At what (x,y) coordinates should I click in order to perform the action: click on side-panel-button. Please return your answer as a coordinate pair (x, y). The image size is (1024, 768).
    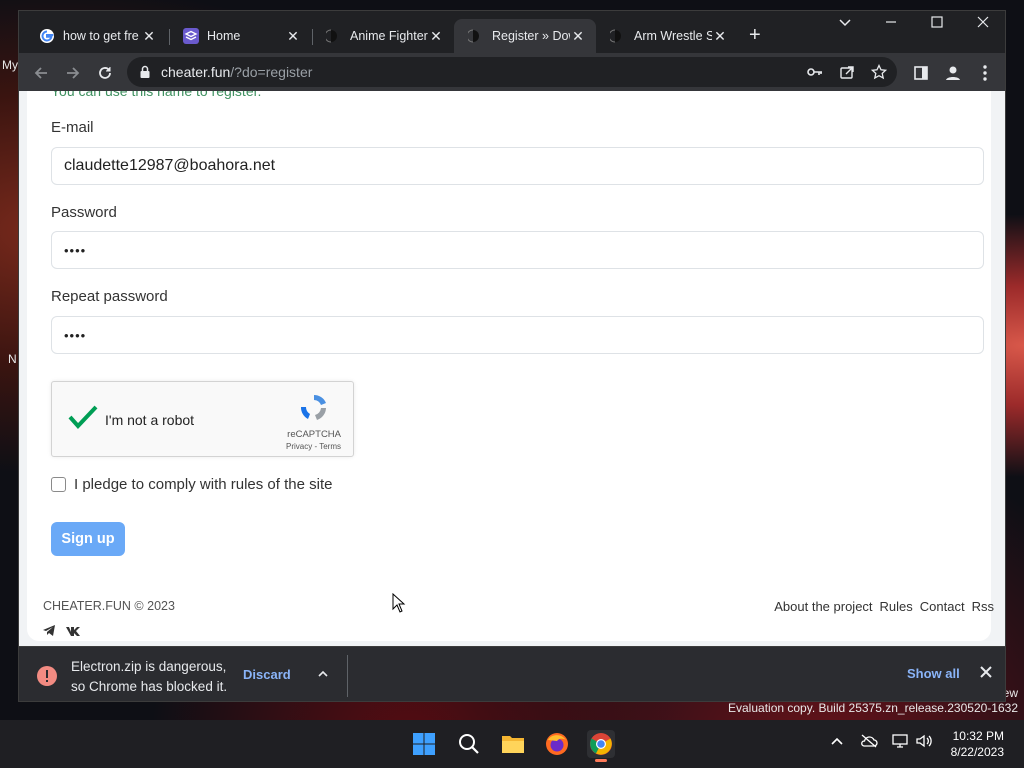
    Looking at the image, I should click on (921, 73).